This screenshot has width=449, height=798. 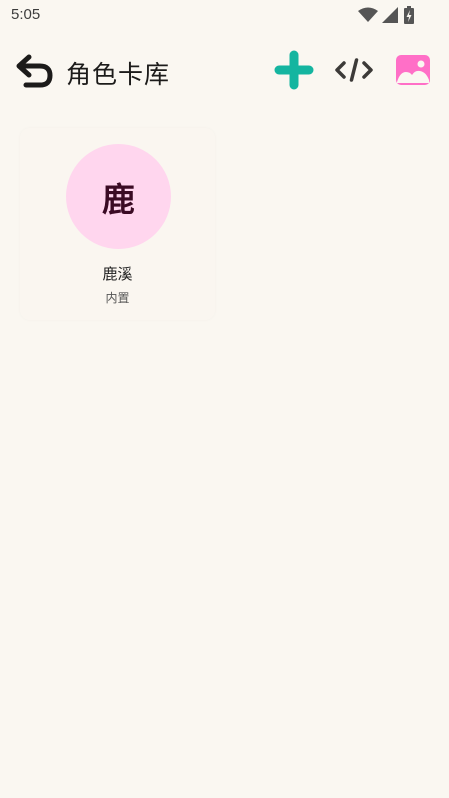 What do you see at coordinates (26, 14) in the screenshot?
I see `status-time: 5:05` at bounding box center [26, 14].